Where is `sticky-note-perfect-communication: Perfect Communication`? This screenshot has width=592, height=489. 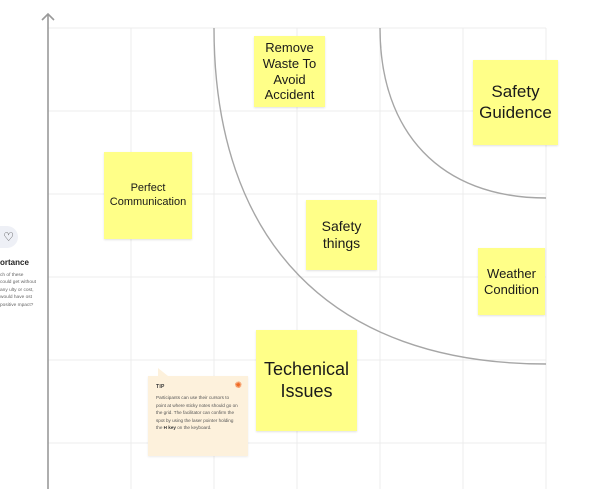 sticky-note-perfect-communication: Perfect Communication is located at coordinates (148, 195).